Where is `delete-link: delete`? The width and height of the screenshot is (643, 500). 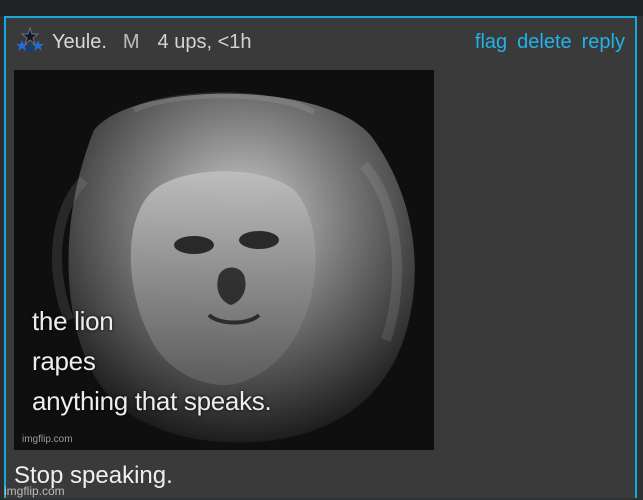 delete-link: delete is located at coordinates (544, 42).